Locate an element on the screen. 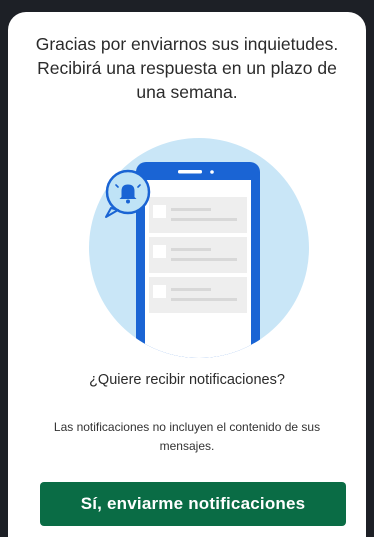 The height and width of the screenshot is (537, 374). phone-icon is located at coordinates (198, 260).